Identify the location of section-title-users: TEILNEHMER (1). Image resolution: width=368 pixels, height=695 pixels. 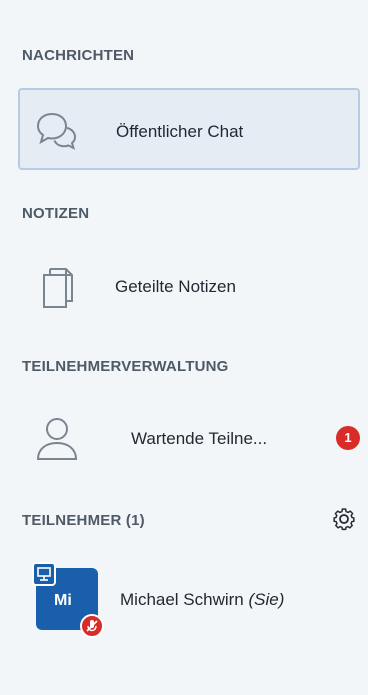
(83, 520).